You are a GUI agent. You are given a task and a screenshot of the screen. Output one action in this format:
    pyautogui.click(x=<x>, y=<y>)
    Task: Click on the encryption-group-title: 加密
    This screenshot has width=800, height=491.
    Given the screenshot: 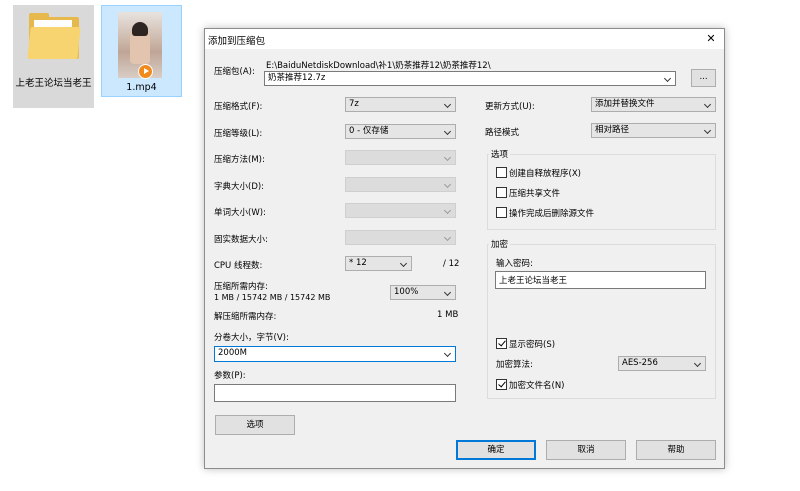 What is the action you would take?
    pyautogui.click(x=500, y=244)
    